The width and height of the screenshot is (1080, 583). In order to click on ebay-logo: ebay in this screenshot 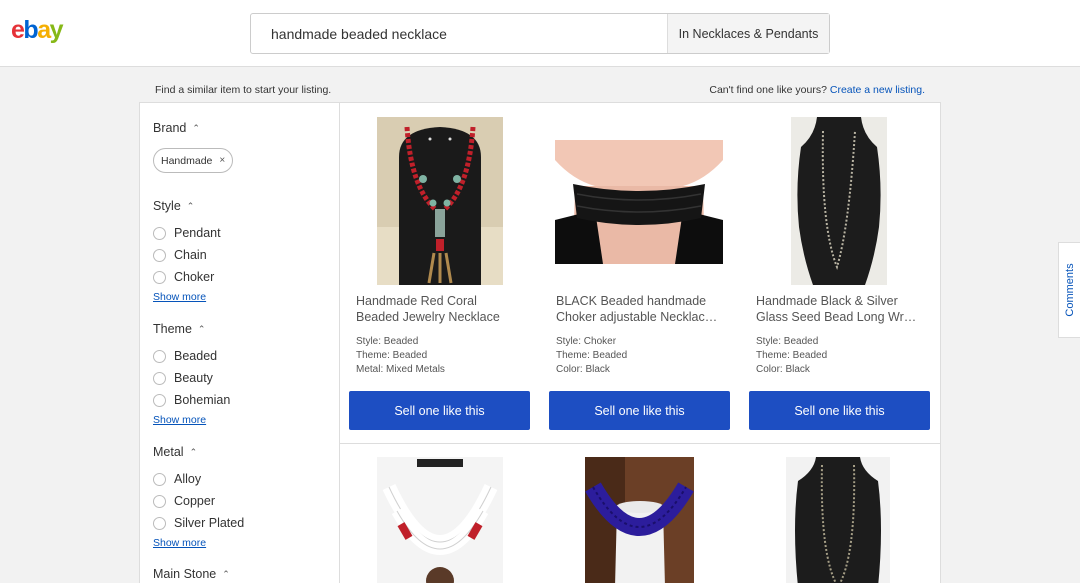, I will do `click(37, 30)`.